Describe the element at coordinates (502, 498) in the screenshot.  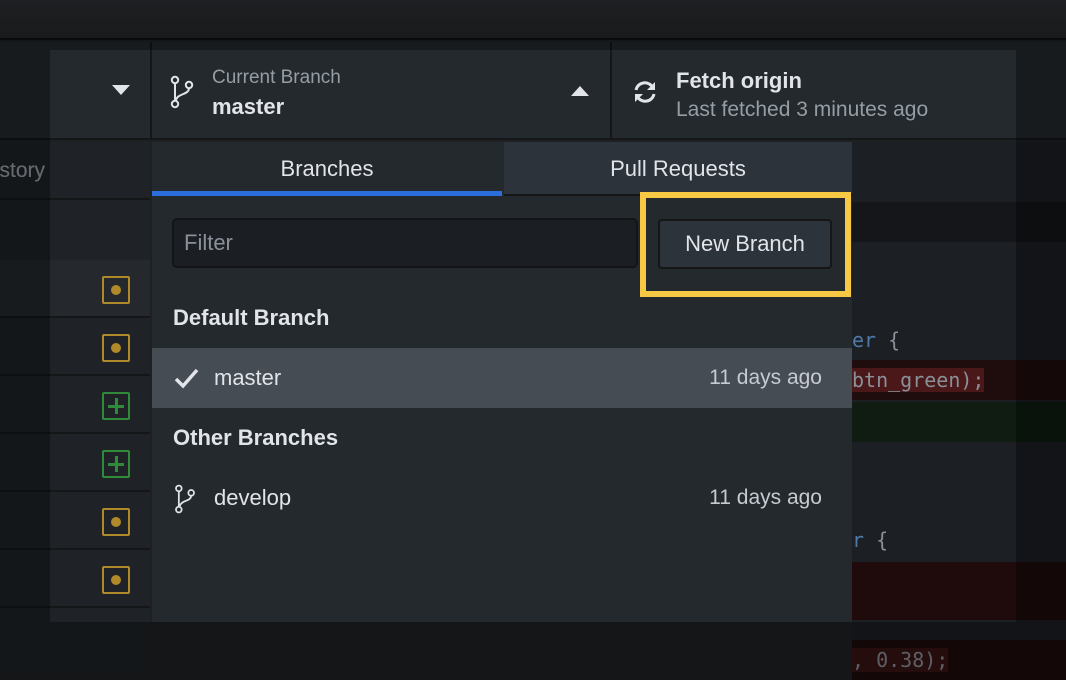
I see `branch-item-develop: develop 11 days ago` at that location.